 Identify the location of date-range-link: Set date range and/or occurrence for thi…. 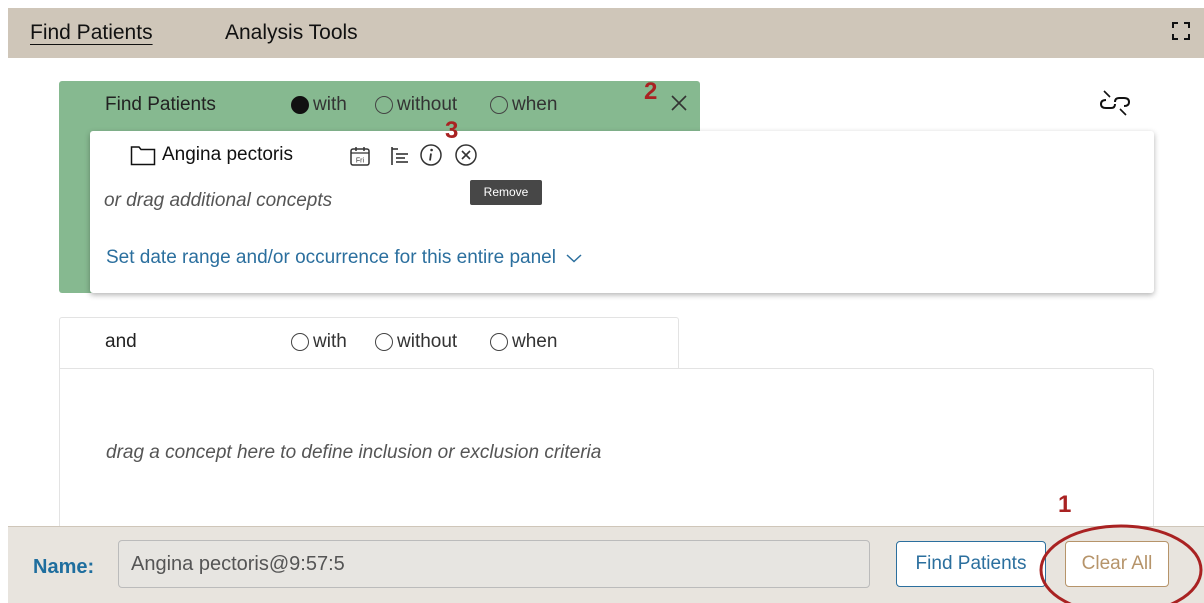
(344, 258).